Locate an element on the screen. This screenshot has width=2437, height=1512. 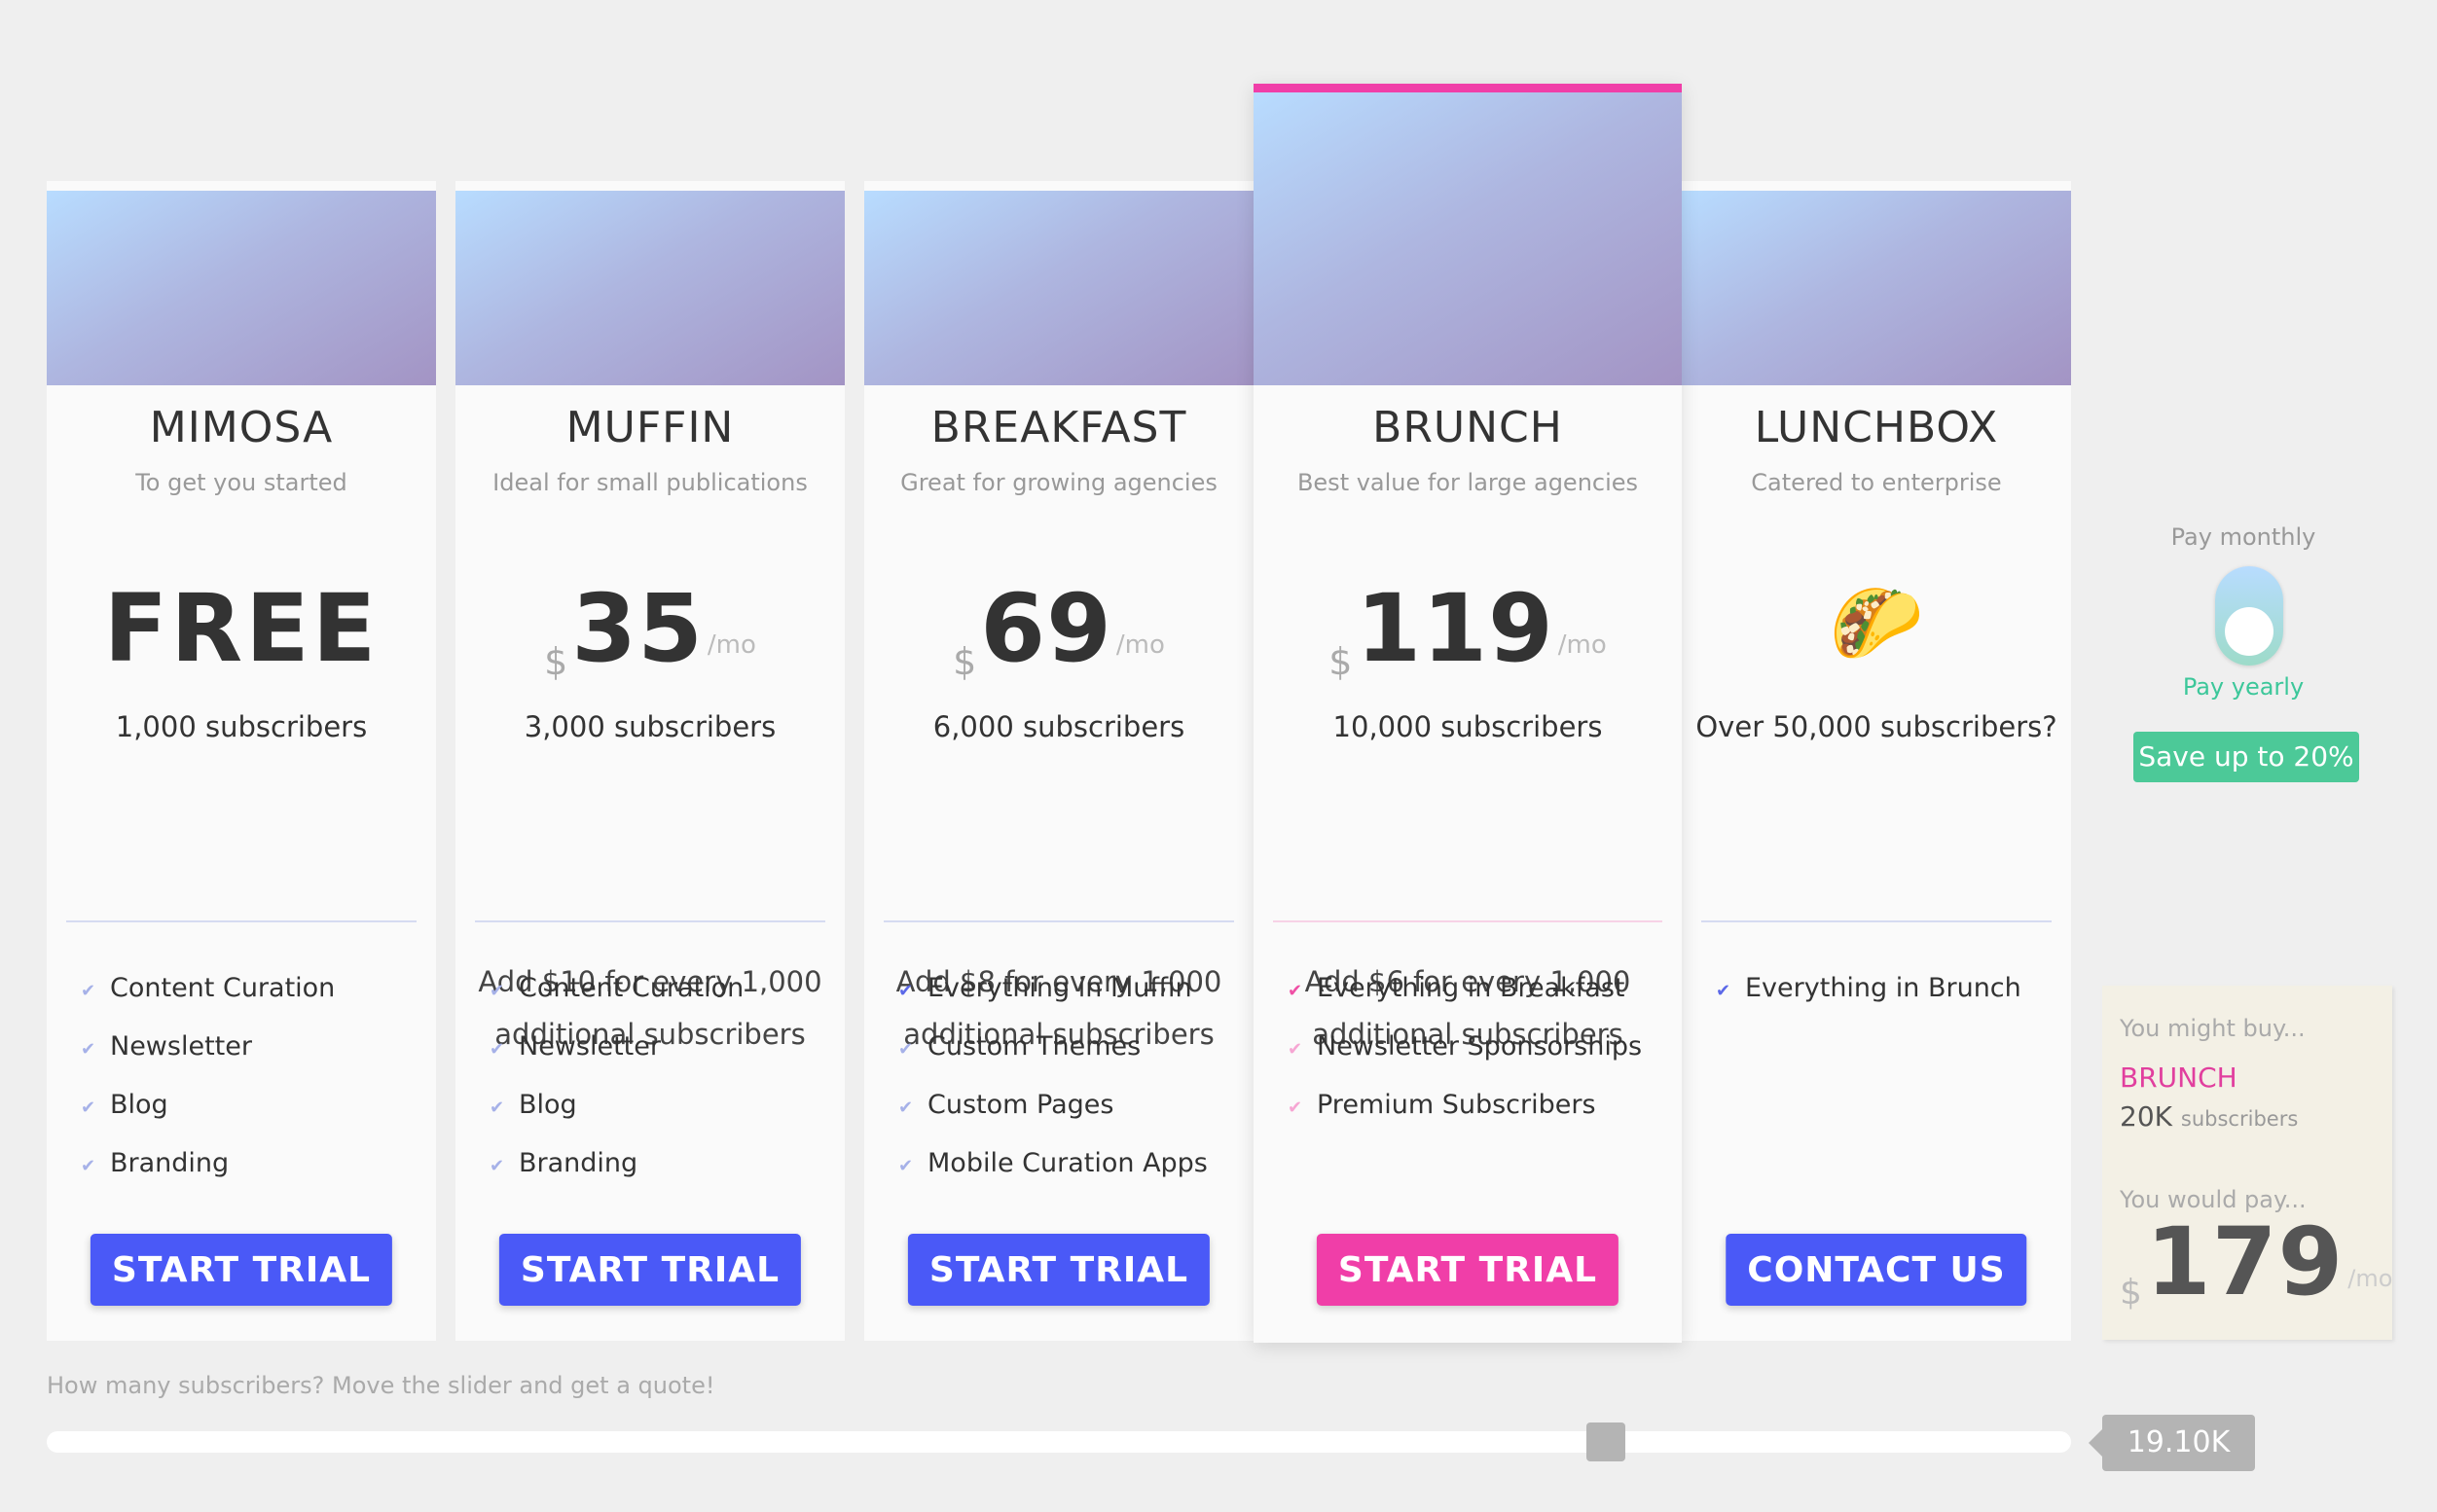
quote-price-currency: $ is located at coordinates (2131, 1293).